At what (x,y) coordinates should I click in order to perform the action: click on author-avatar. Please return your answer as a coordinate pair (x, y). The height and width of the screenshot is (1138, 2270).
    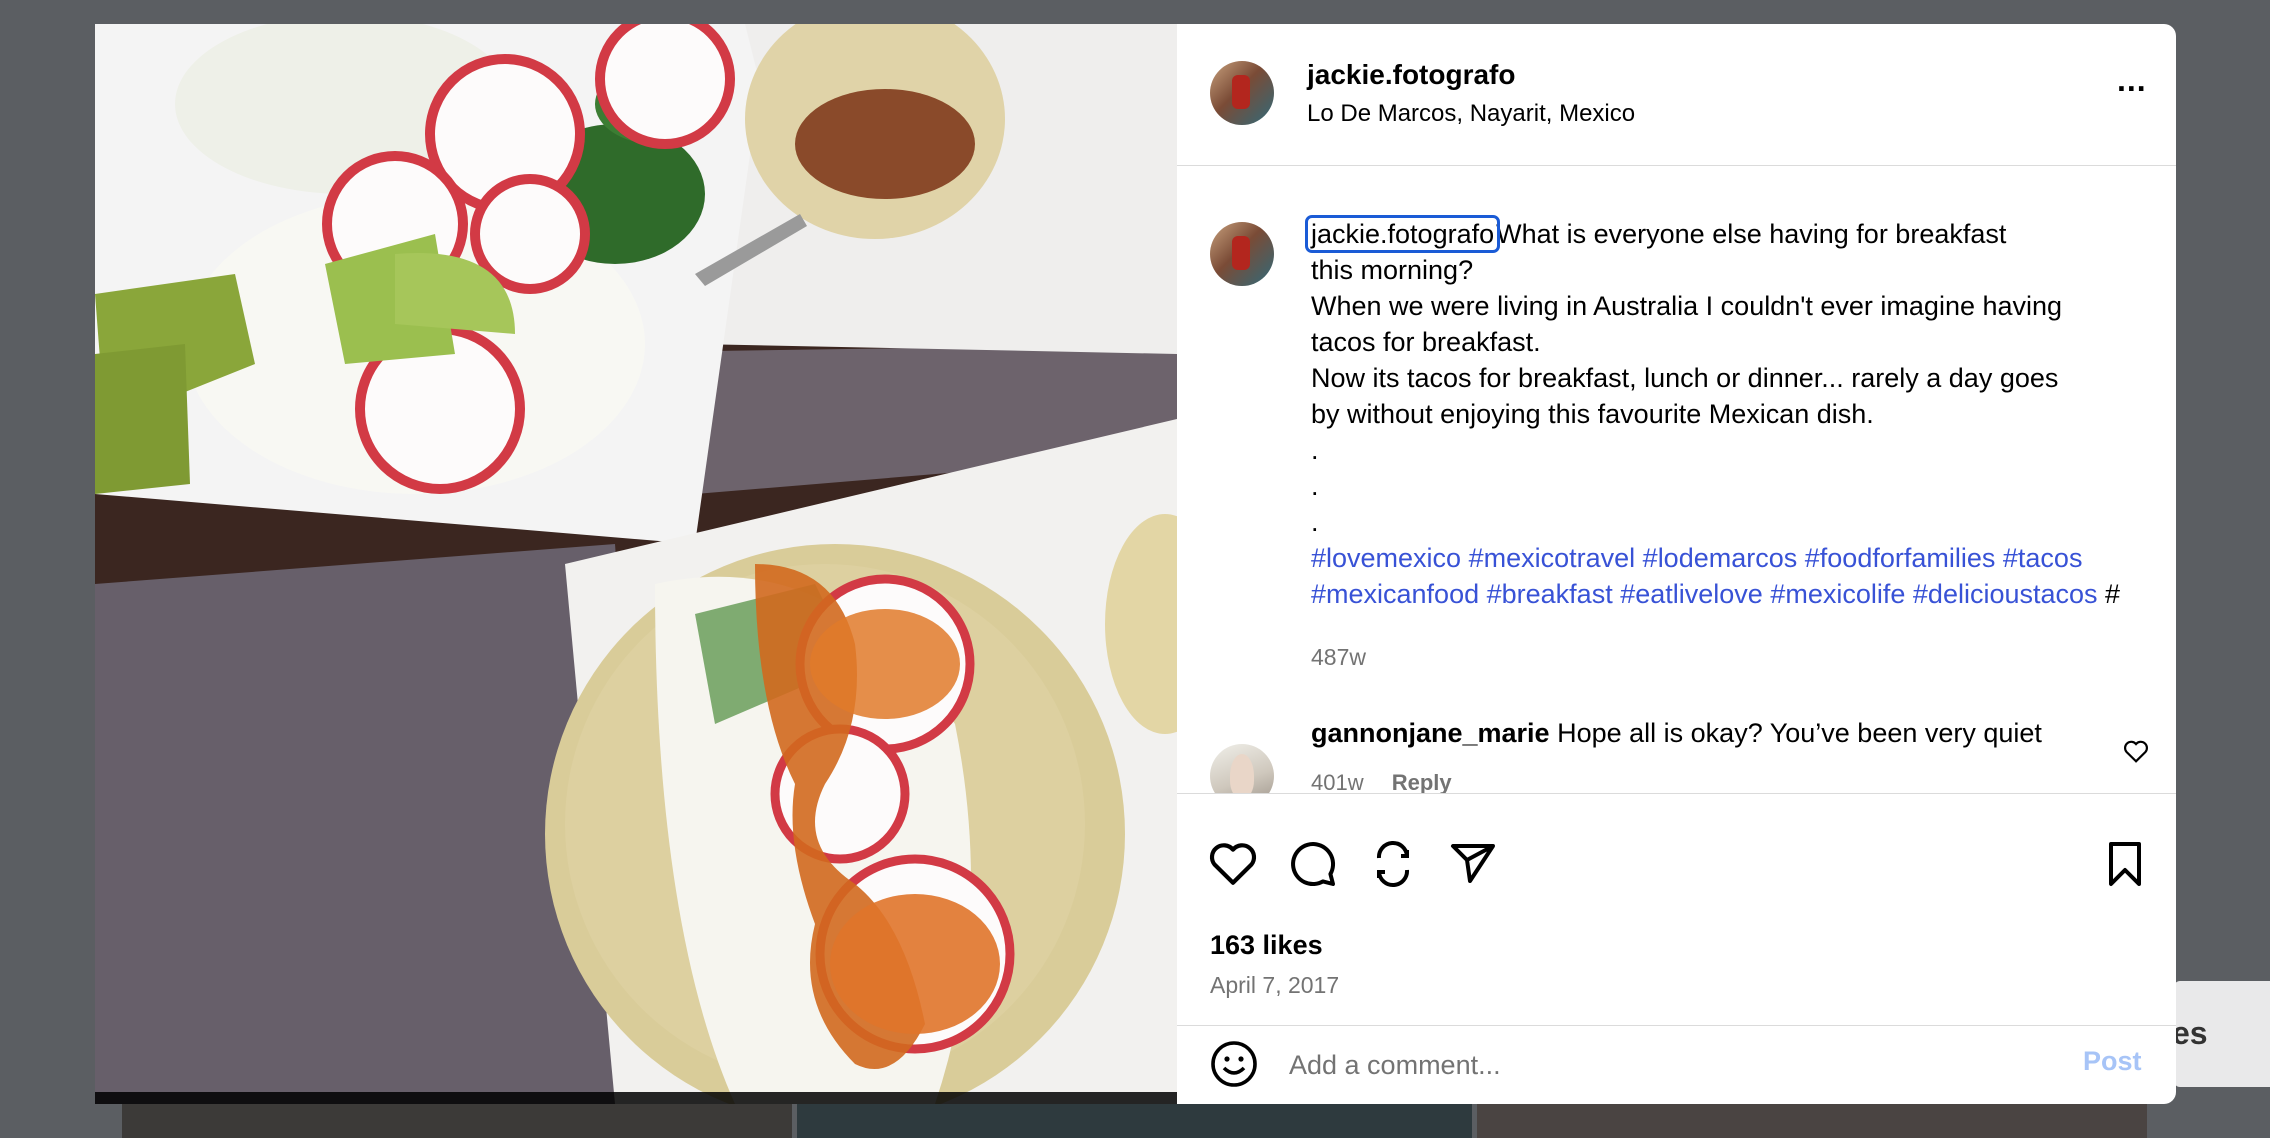
    Looking at the image, I should click on (1242, 93).